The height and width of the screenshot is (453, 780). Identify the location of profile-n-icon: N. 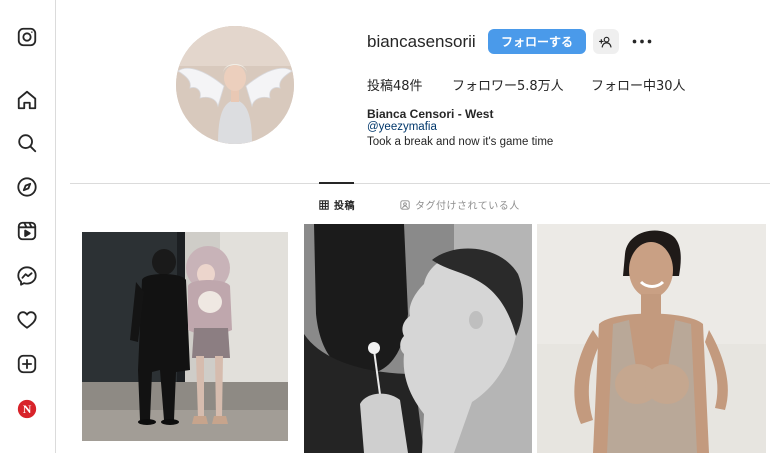
(27, 409).